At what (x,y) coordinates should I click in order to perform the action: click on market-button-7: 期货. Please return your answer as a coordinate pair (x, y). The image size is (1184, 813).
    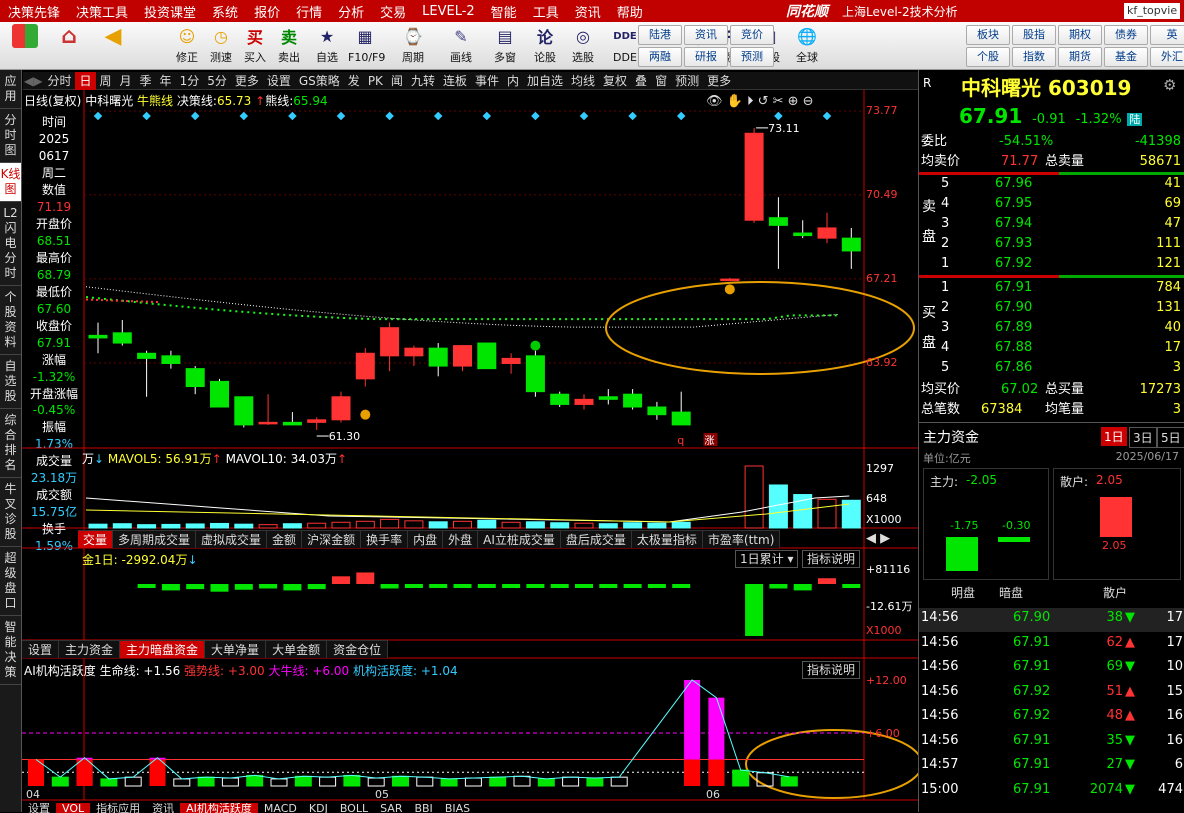
    Looking at the image, I should click on (1080, 57).